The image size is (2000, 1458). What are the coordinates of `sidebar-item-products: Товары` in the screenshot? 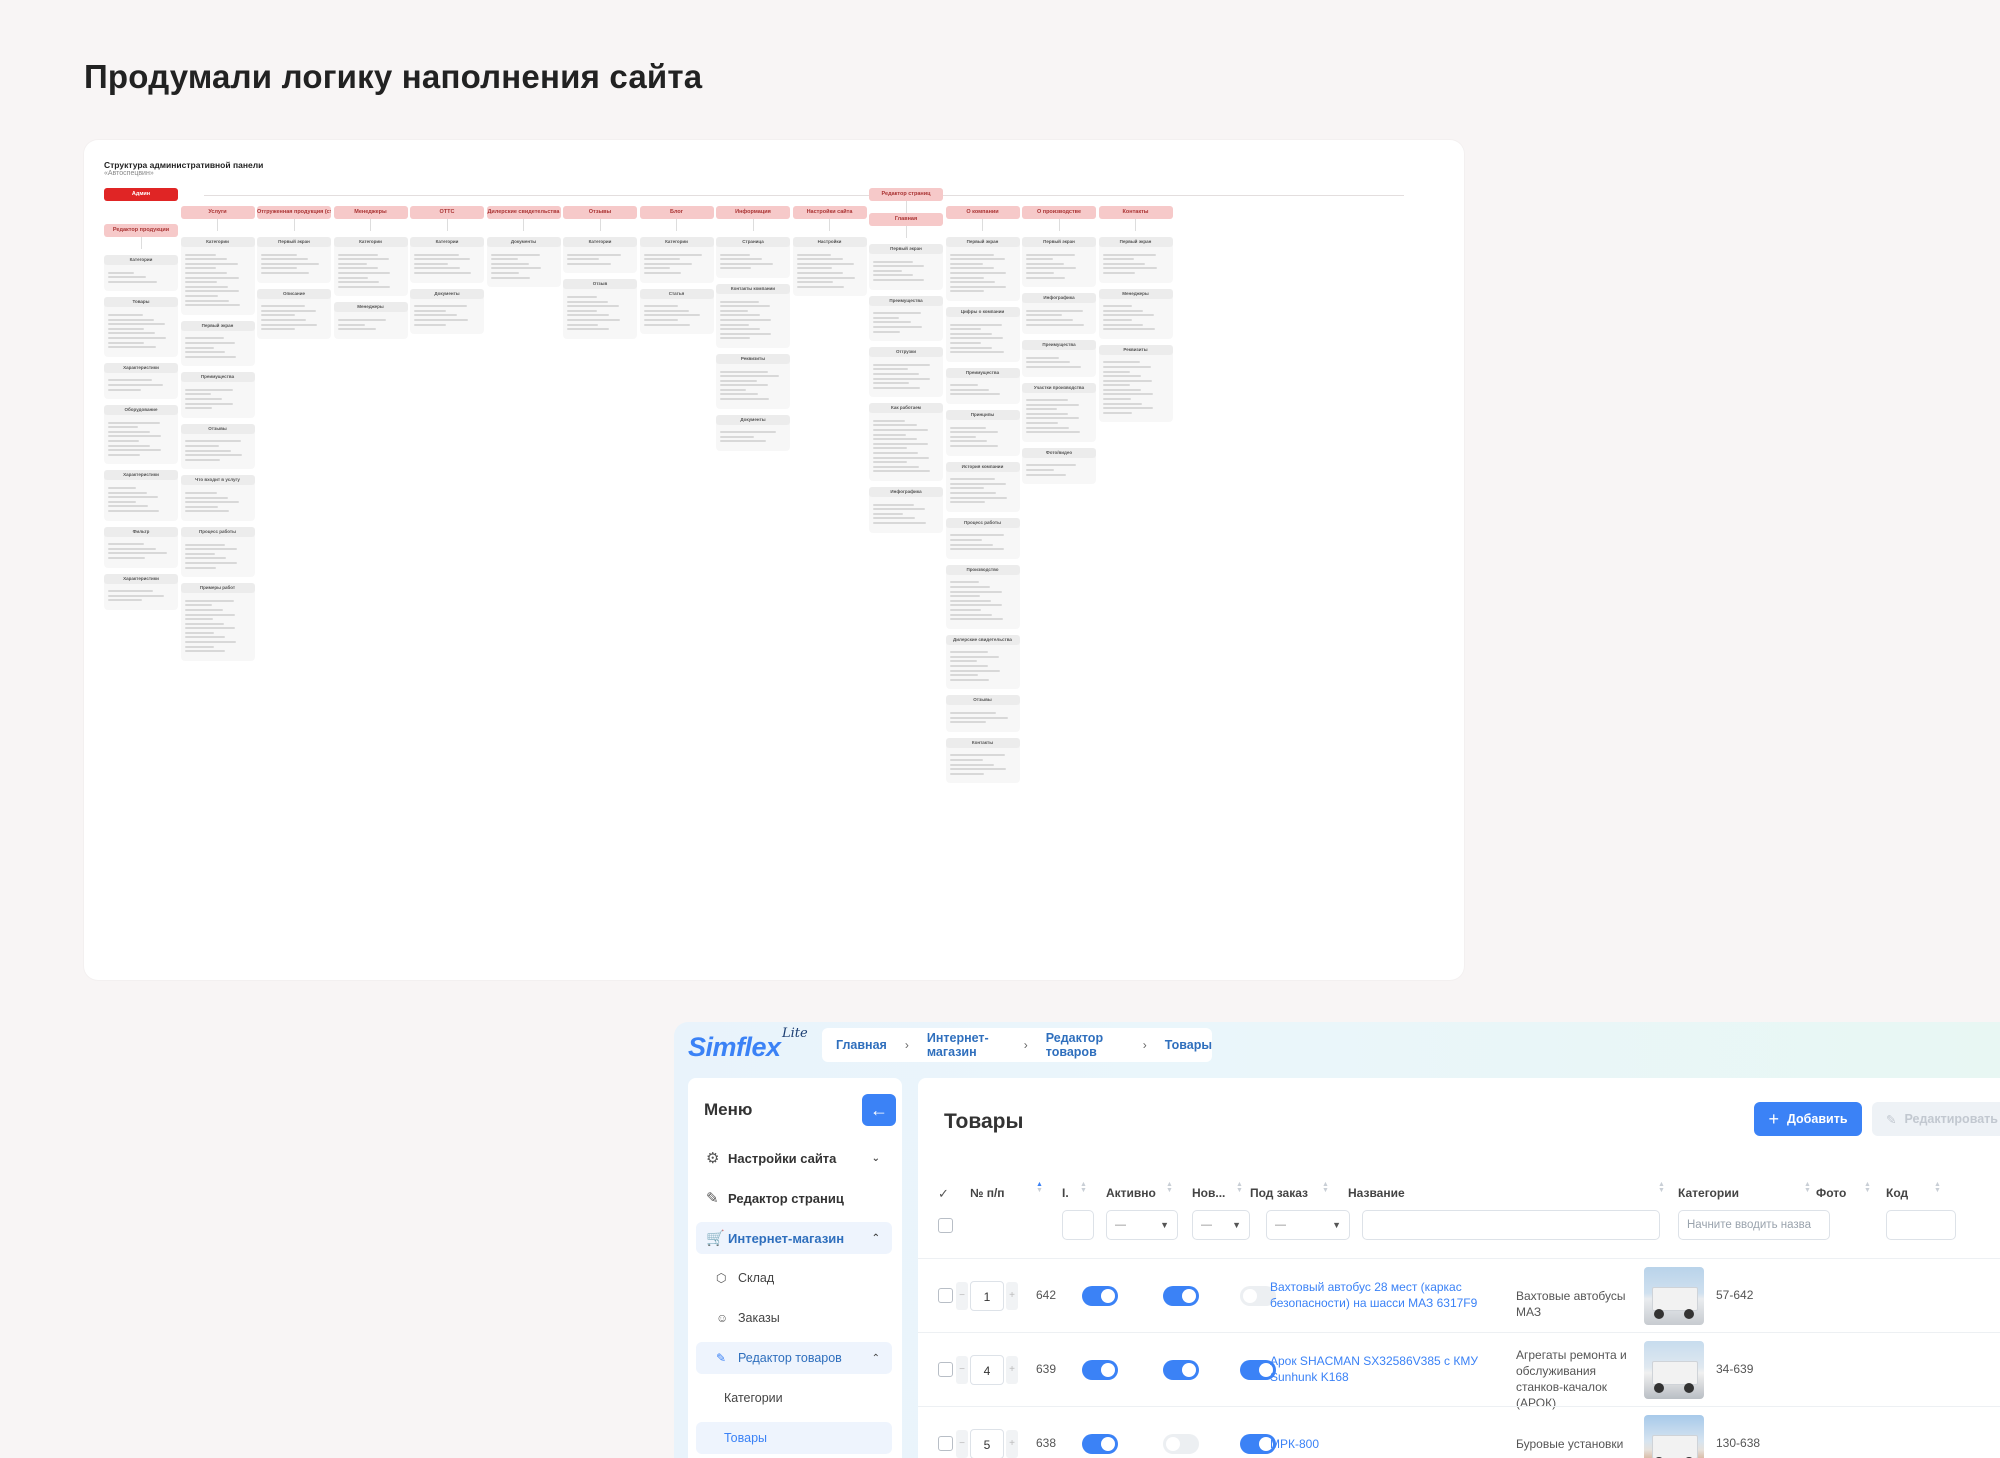 It's located at (794, 1438).